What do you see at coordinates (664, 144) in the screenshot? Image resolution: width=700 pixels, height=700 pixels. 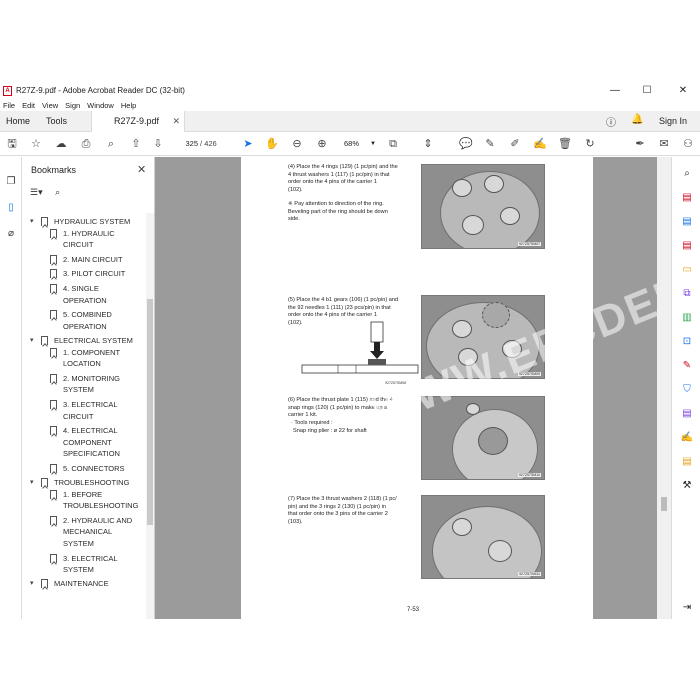 I see `email-icon: ✉` at bounding box center [664, 144].